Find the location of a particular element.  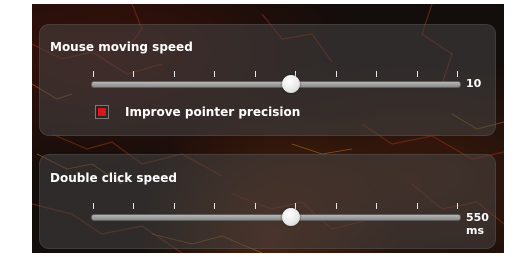

pointer-precision-checkbox is located at coordinates (102, 112).